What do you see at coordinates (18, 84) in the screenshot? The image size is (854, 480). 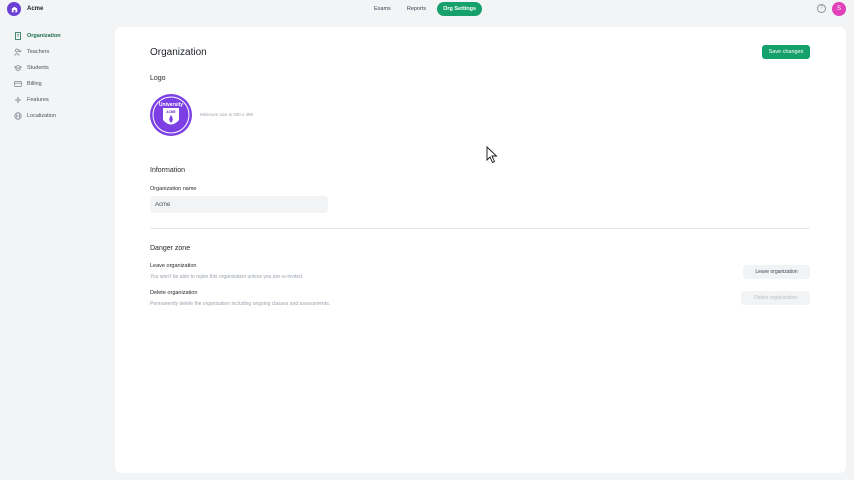 I see `credit-card-icon` at bounding box center [18, 84].